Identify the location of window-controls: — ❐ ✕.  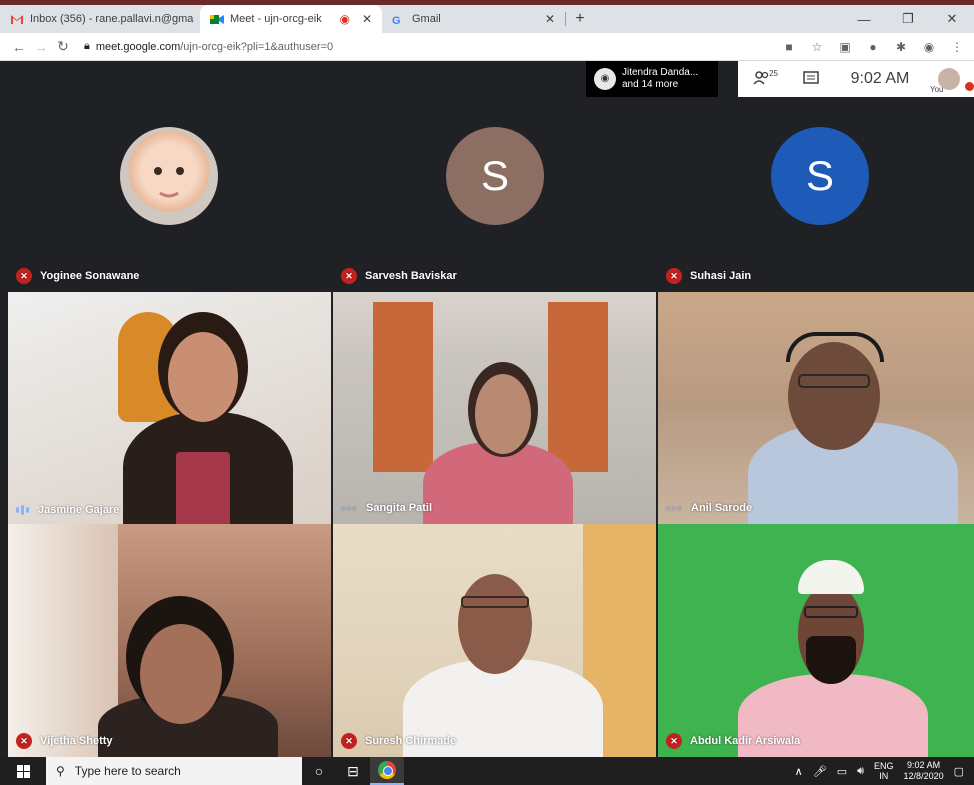
(908, 19).